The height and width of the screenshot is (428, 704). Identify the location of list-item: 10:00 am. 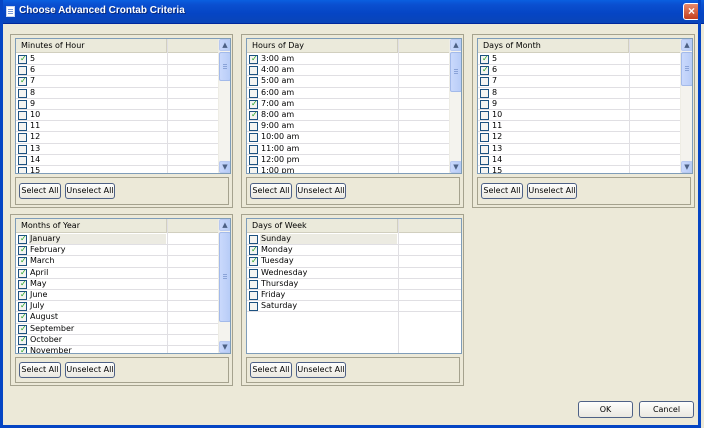
(348, 138).